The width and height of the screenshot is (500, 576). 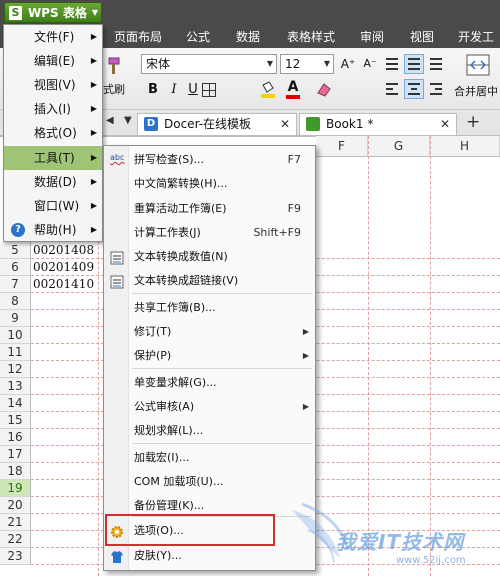 What do you see at coordinates (478, 65) in the screenshot?
I see `merge-center-icon` at bounding box center [478, 65].